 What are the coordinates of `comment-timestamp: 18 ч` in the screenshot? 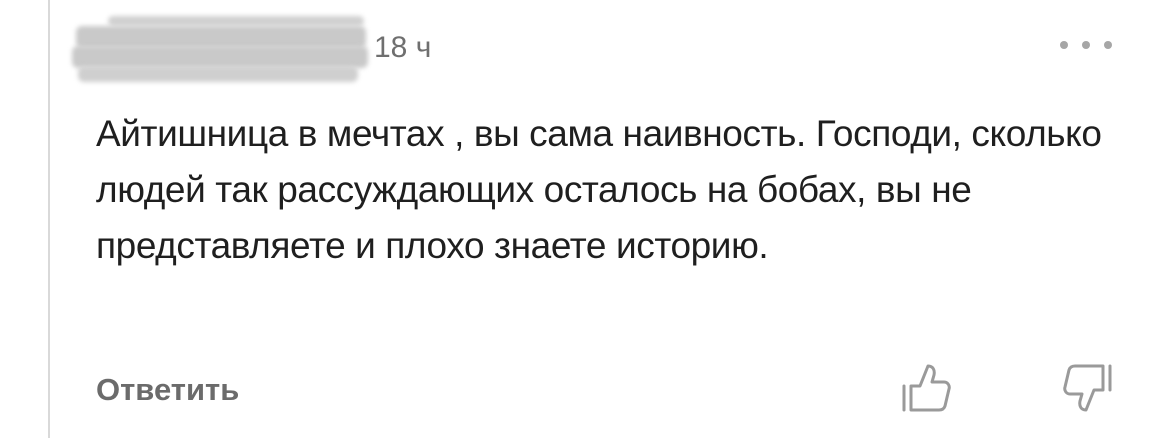 It's located at (403, 47).